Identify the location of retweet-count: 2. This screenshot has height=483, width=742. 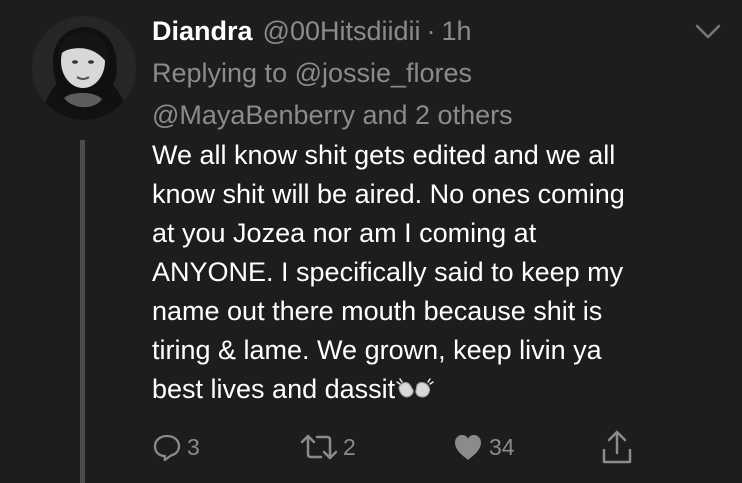
(349, 446).